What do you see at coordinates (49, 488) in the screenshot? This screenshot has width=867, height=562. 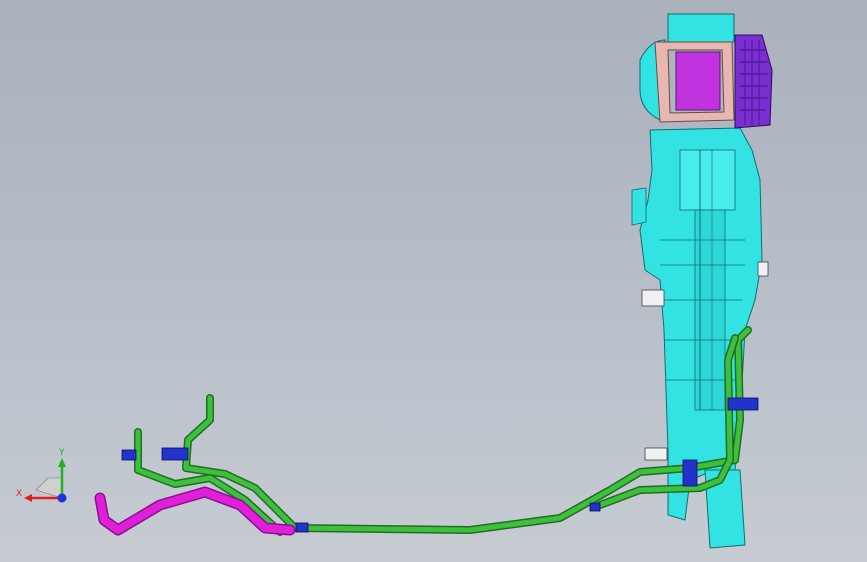 I see `triad-plane-icon` at bounding box center [49, 488].